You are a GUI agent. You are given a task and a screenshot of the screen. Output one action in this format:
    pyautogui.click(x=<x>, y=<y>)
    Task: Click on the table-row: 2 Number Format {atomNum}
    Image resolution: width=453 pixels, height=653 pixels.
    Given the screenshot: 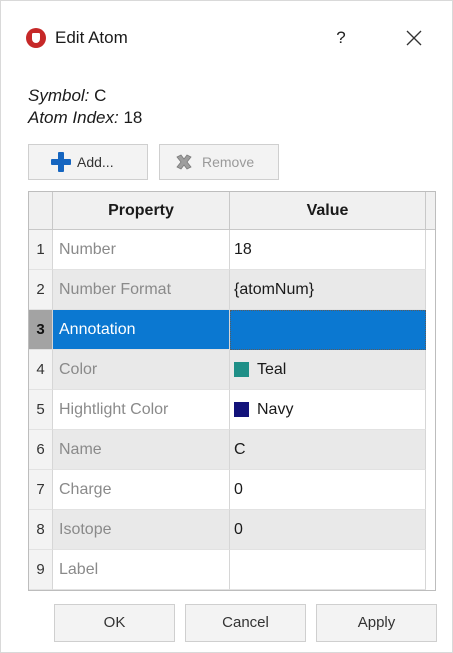 What is the action you would take?
    pyautogui.click(x=232, y=290)
    